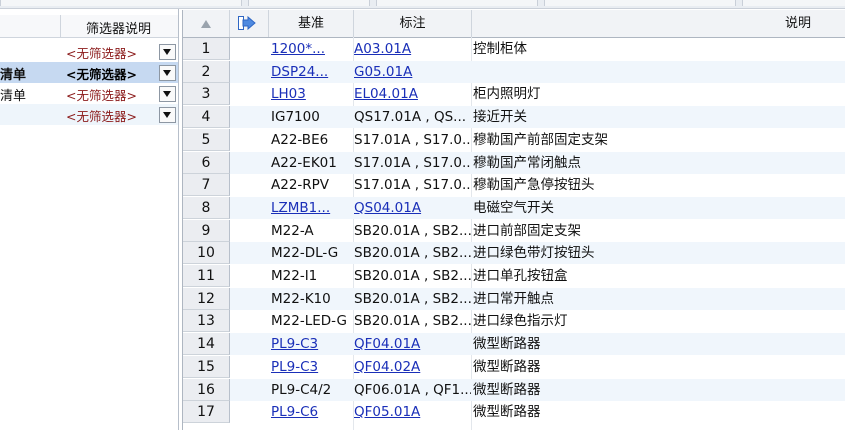  I want to click on table-row: 5 A22-BE6 S17.01A , S17.0... 穆勒国产前部固定支架, so click(514, 139).